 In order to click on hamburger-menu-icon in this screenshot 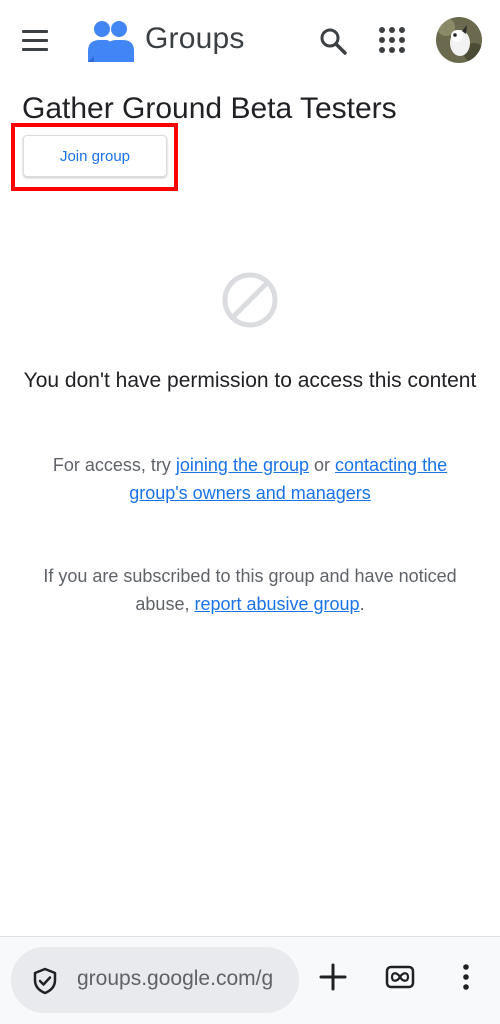, I will do `click(44, 40)`.